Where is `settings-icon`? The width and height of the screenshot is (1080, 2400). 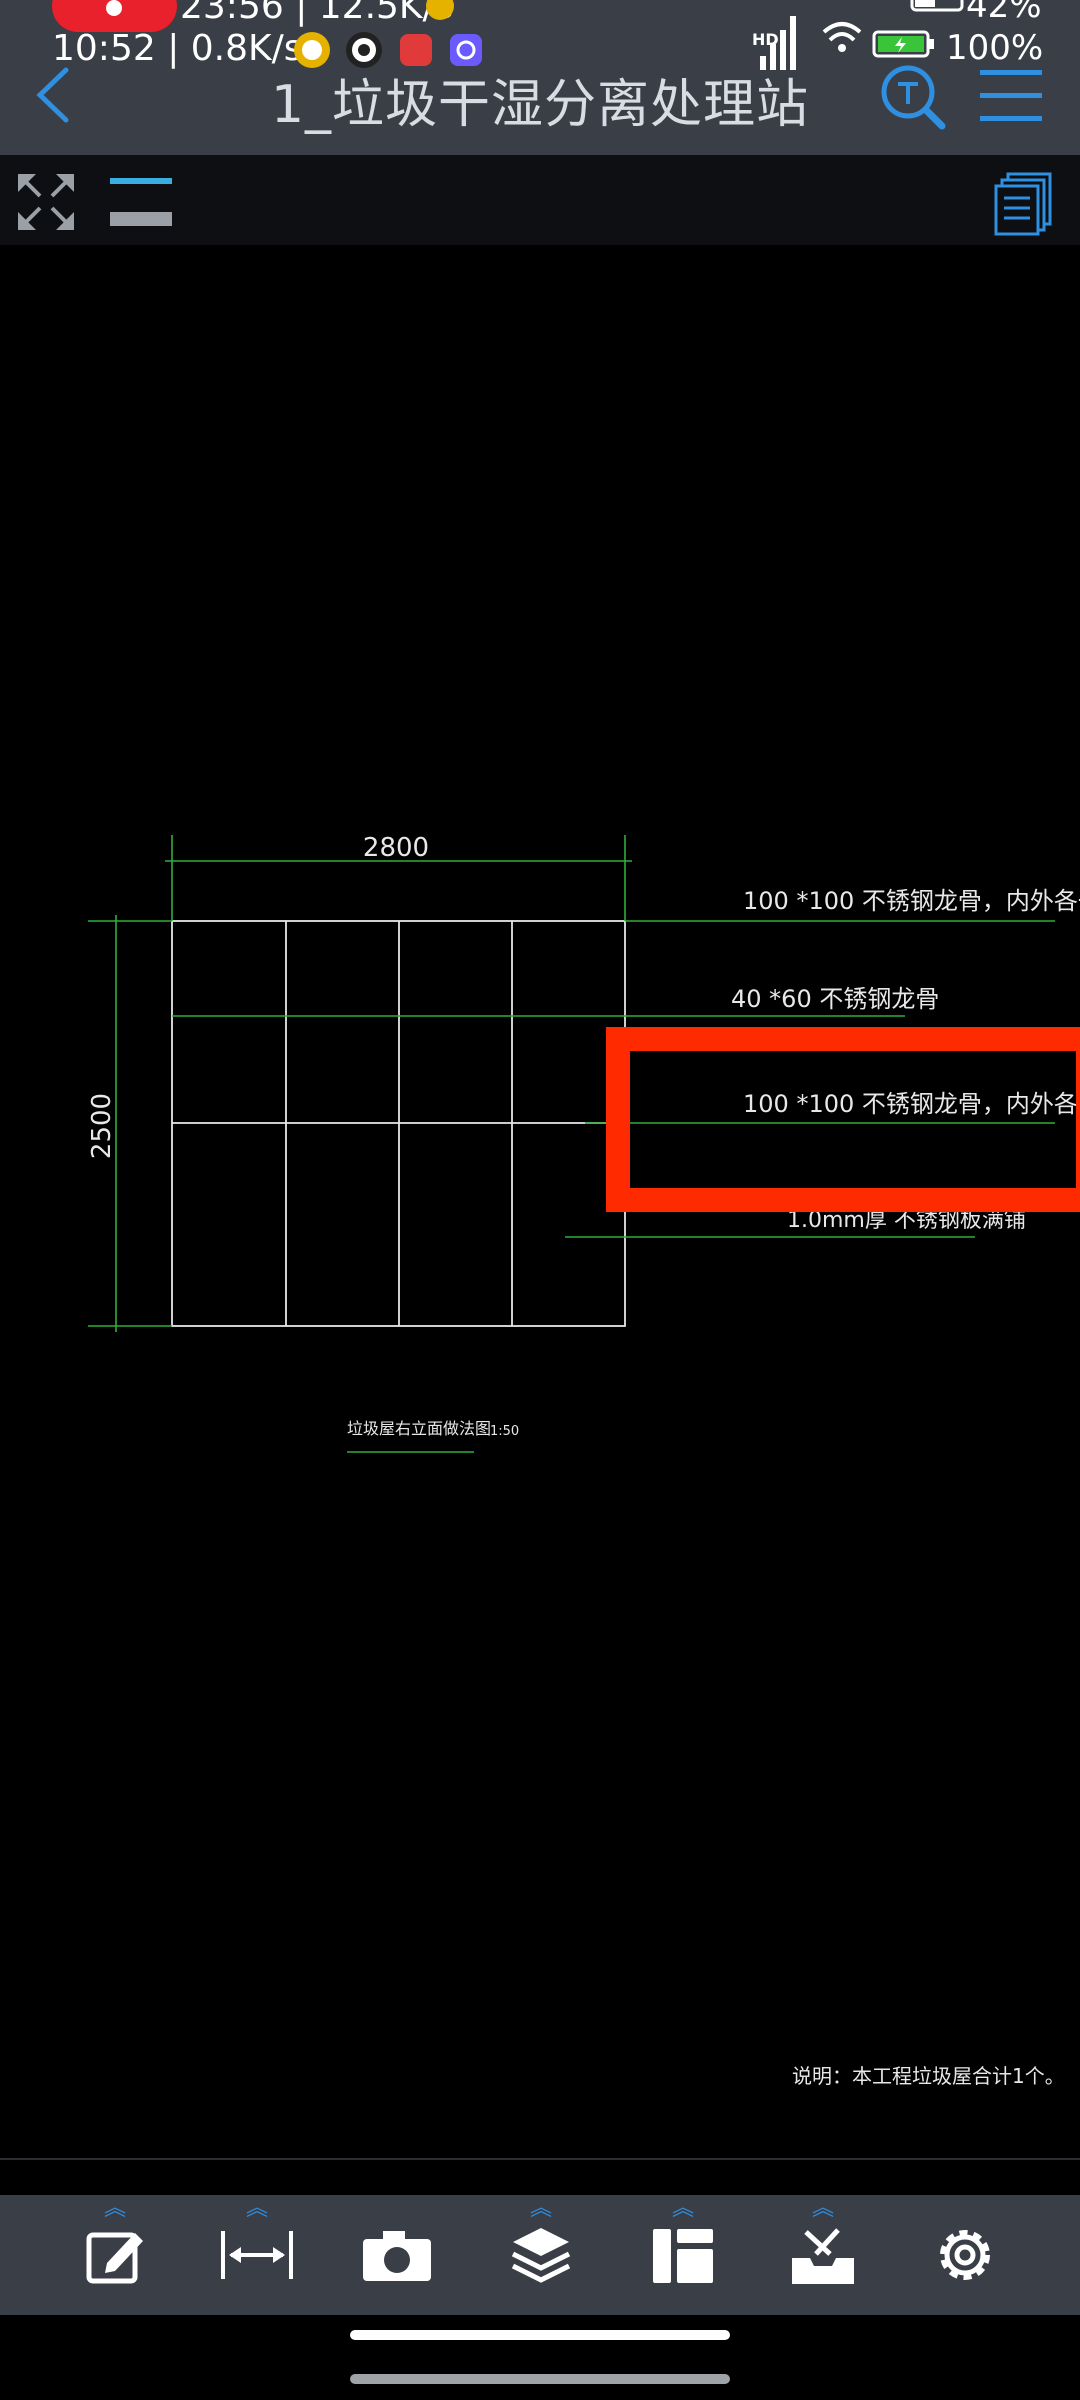 settings-icon is located at coordinates (965, 2255).